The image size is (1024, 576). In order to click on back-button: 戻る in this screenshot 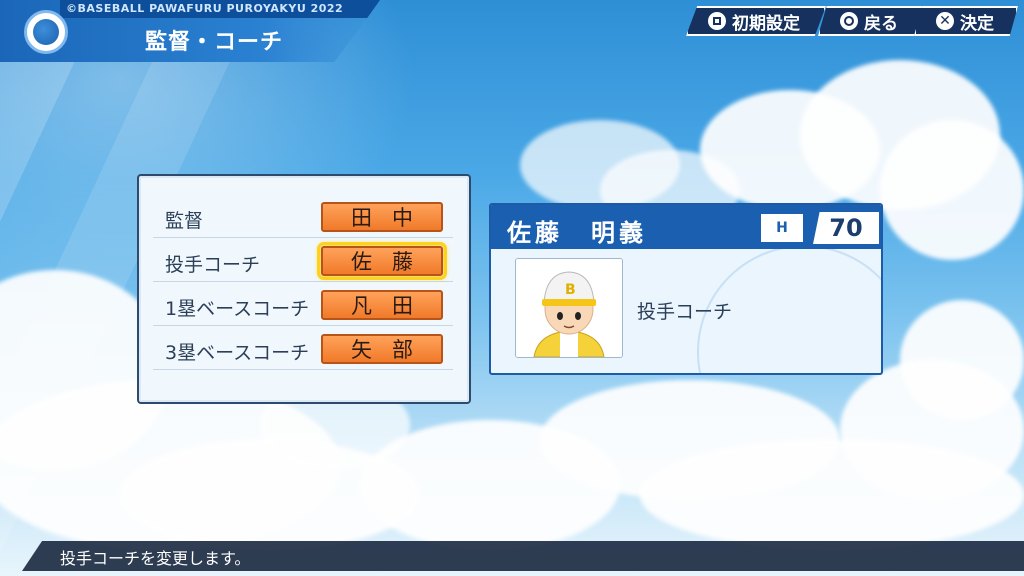, I will do `click(872, 21)`.